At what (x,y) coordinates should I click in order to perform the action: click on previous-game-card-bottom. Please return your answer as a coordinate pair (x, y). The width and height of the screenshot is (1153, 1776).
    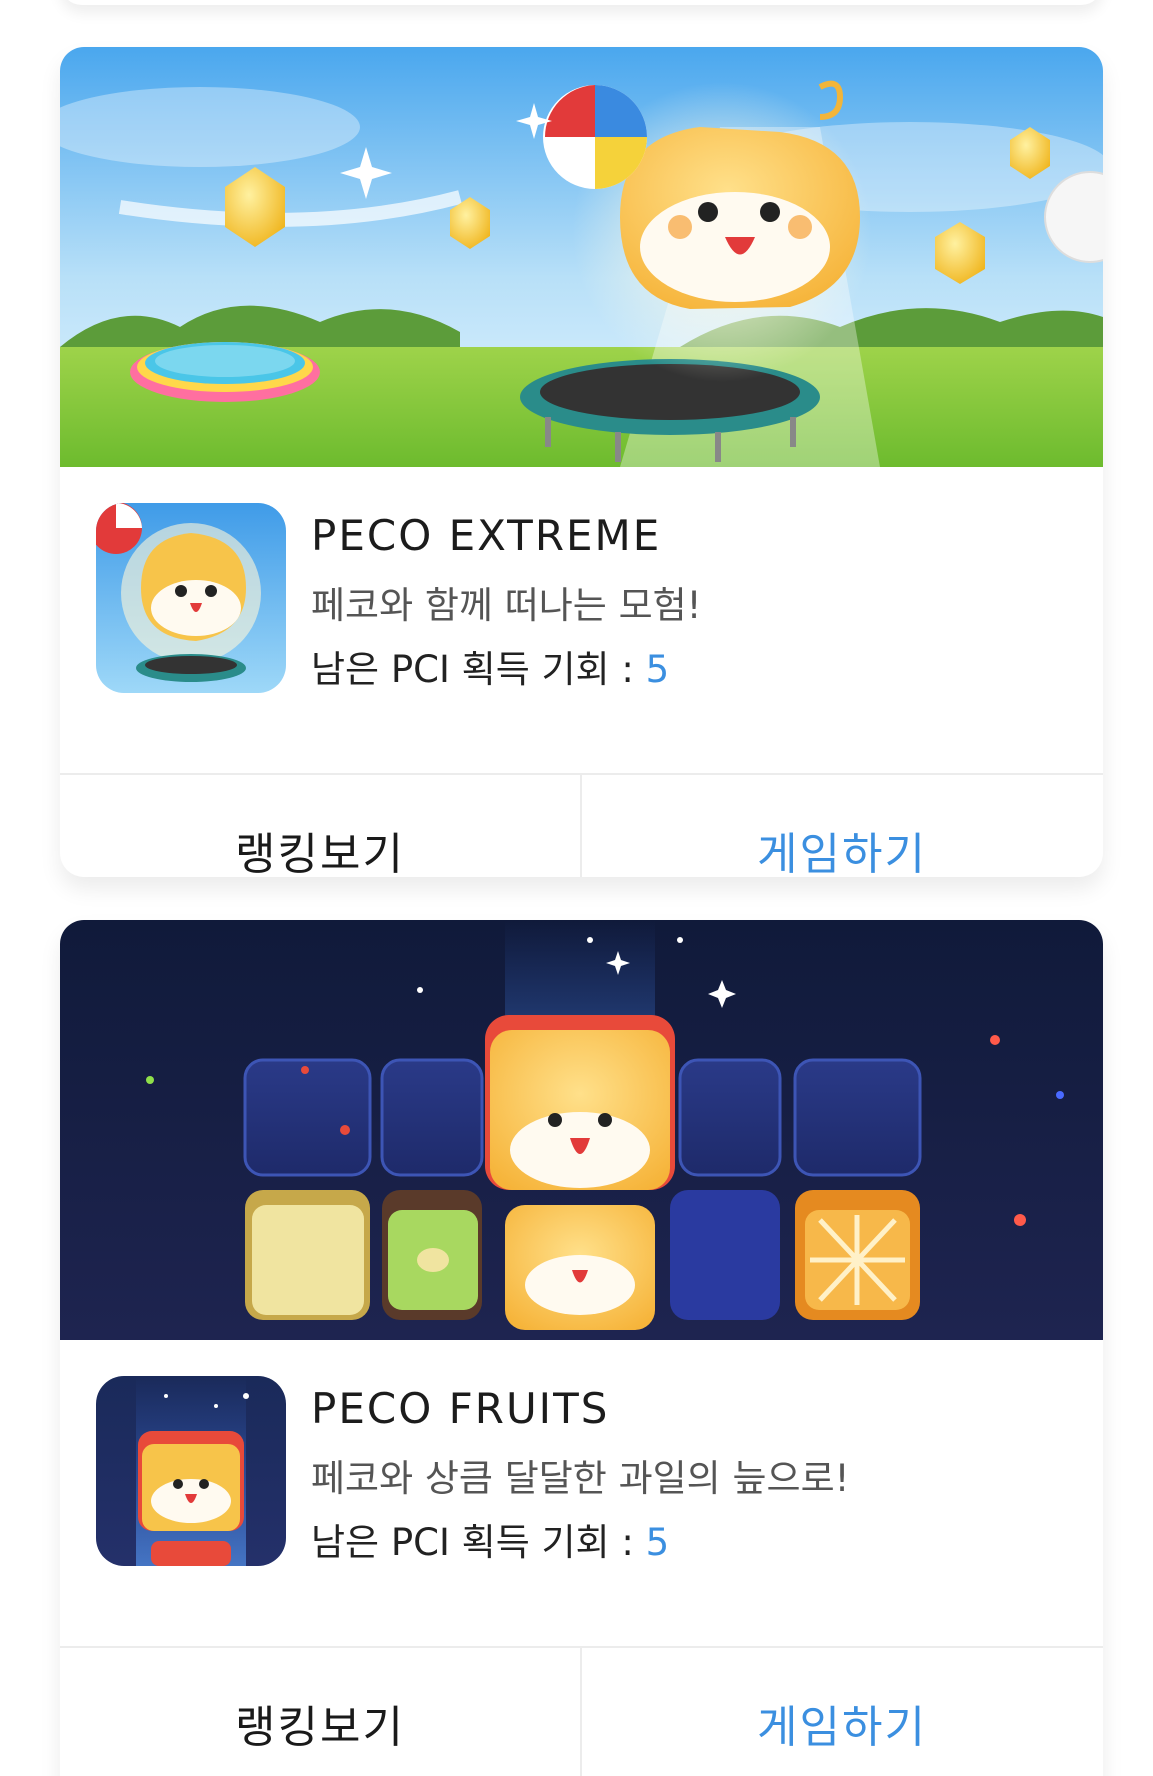
    Looking at the image, I should click on (581, 2).